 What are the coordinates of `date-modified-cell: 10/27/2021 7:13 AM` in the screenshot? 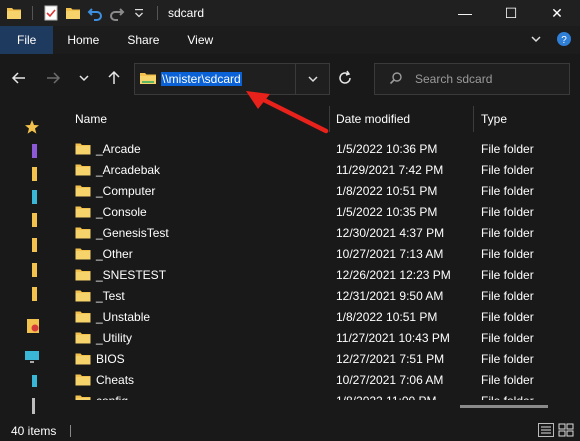 It's located at (390, 253).